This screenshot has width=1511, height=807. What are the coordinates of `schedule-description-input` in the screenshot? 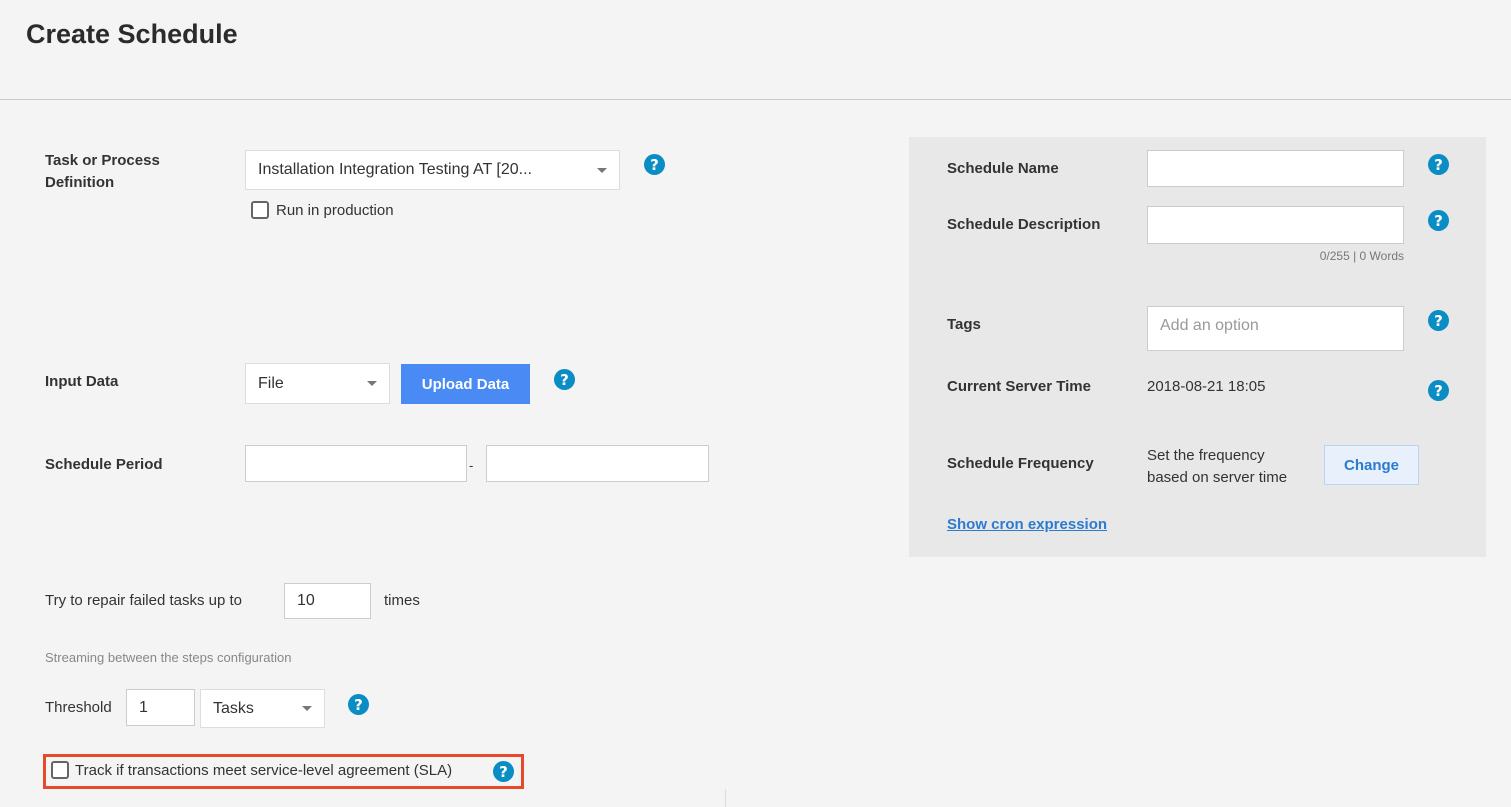 It's located at (1275, 225).